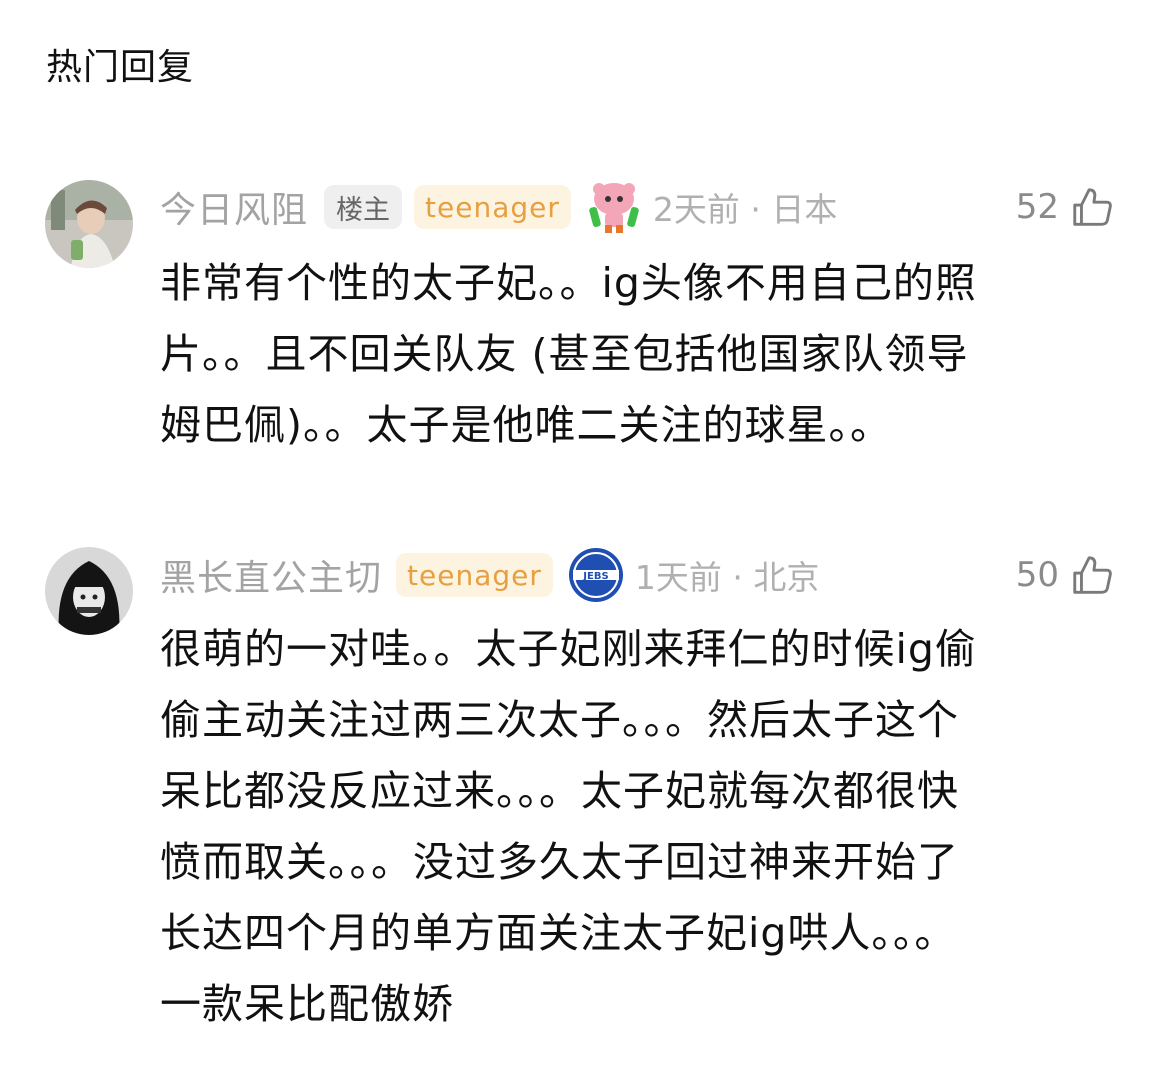  I want to click on section-title-hot-replies: 热门回复, so click(120, 67).